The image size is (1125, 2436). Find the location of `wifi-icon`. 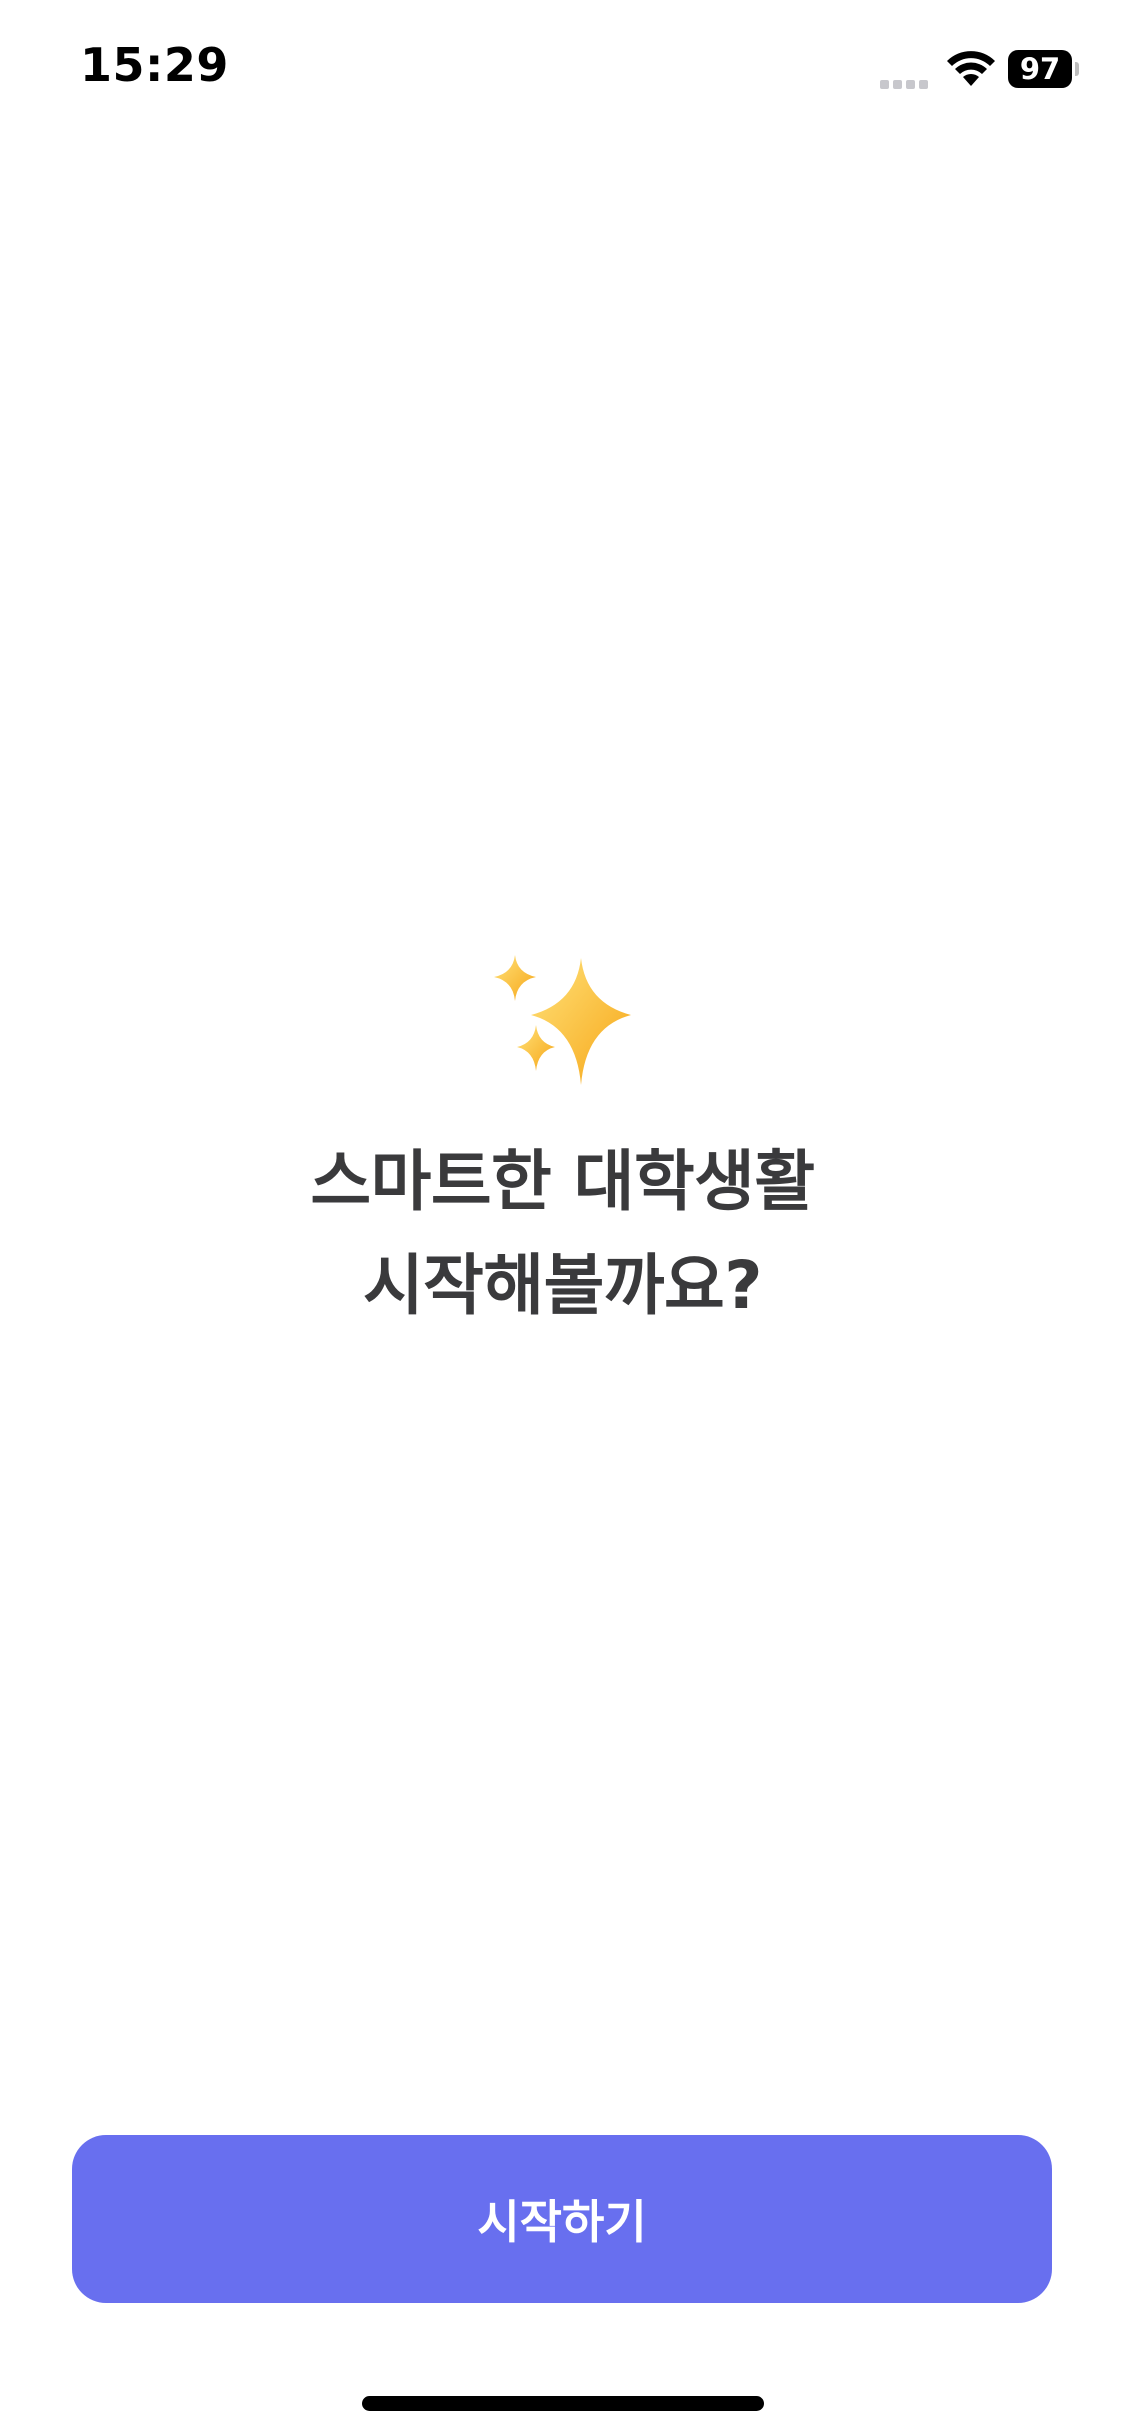

wifi-icon is located at coordinates (971, 68).